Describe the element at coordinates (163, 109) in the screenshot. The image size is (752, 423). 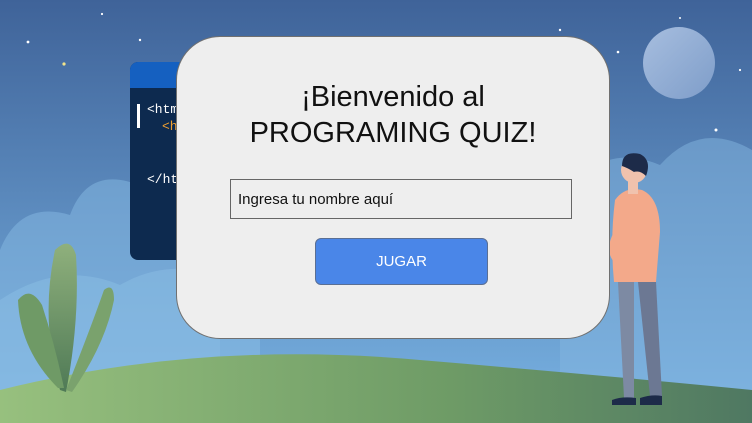
I see `code-line: <htm` at that location.